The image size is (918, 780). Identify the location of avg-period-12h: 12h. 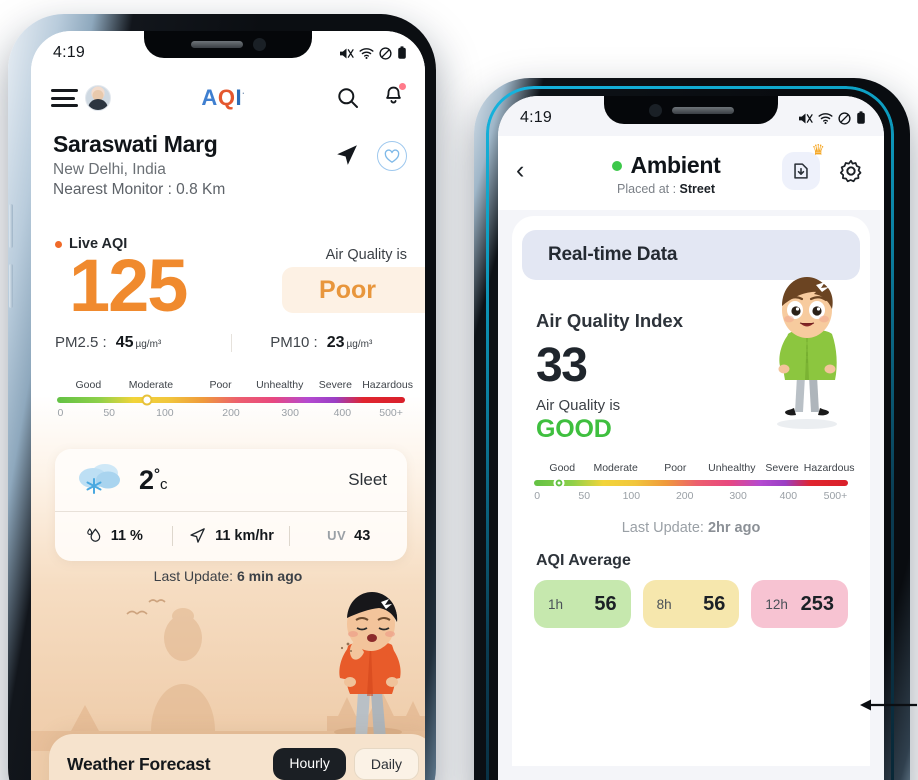
(776, 604).